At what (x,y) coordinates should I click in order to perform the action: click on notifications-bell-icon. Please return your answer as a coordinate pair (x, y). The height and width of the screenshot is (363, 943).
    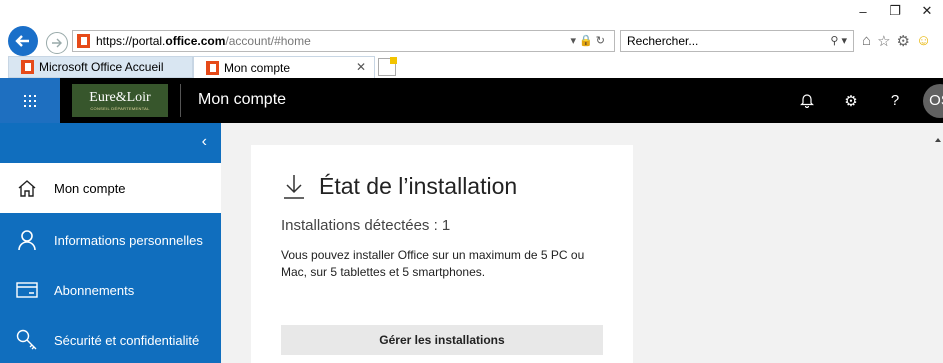
    Looking at the image, I should click on (807, 100).